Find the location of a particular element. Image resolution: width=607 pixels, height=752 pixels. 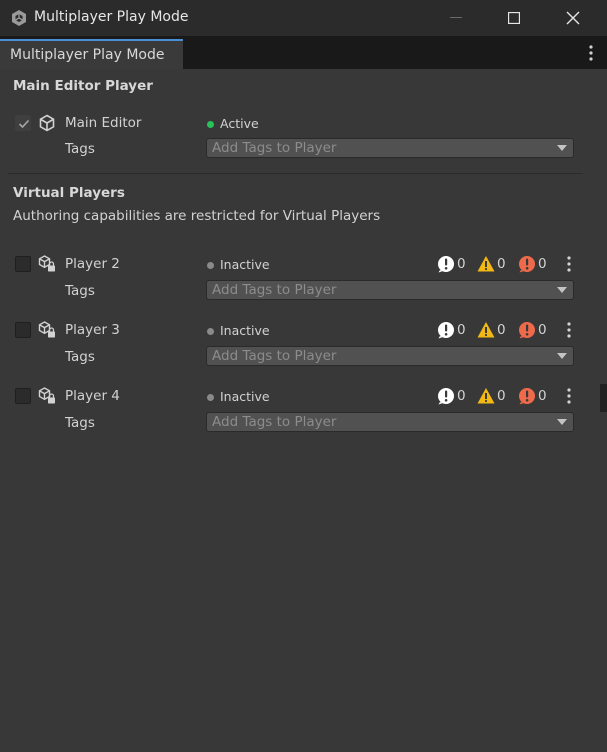

player-name: Player 2 is located at coordinates (92, 264).